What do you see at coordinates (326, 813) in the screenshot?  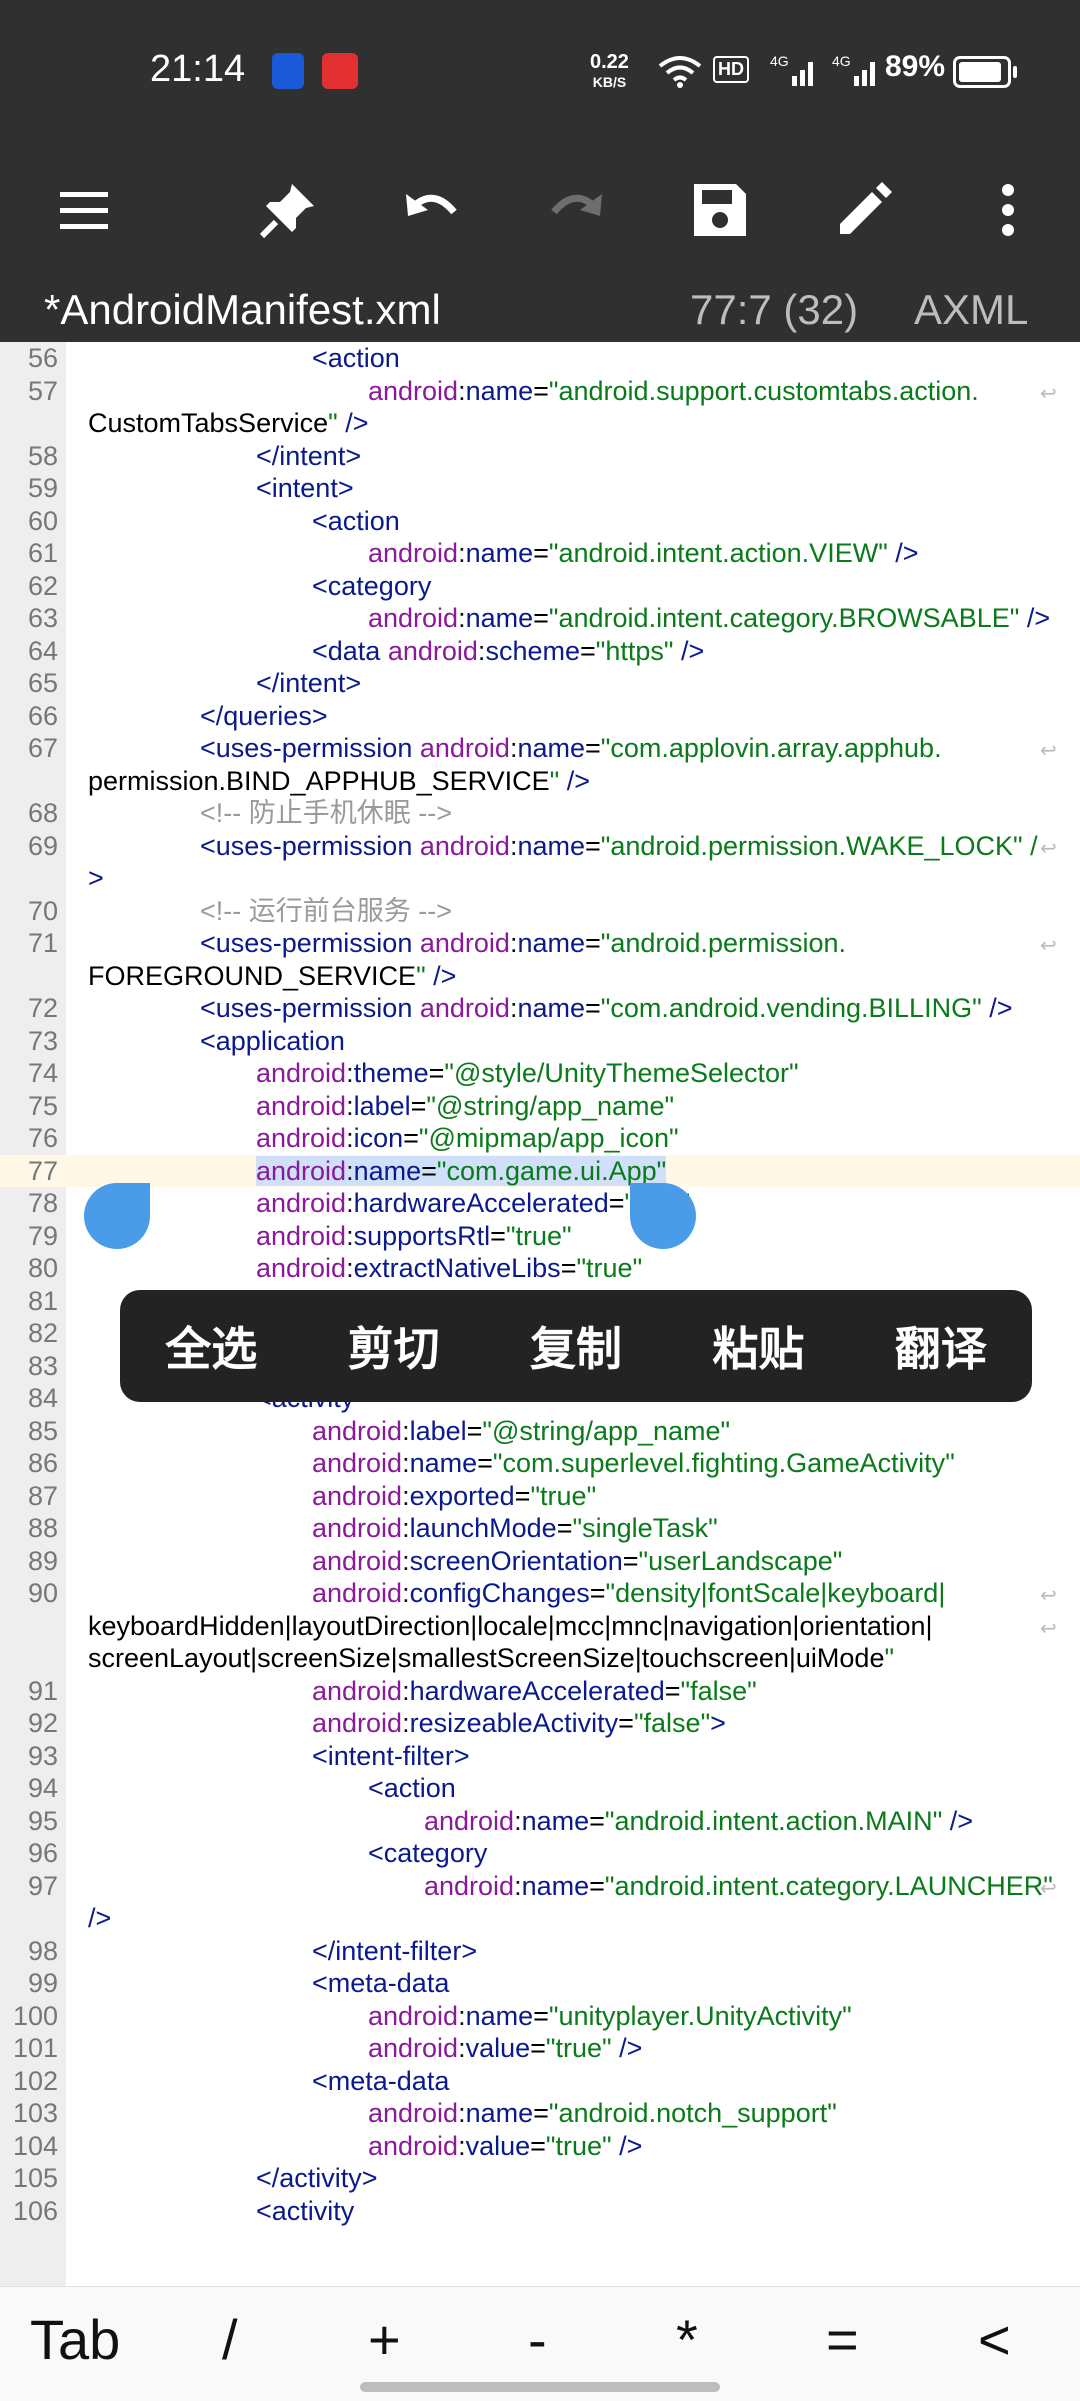 I see `code-text: <!-- 防止手机休眠 -->` at bounding box center [326, 813].